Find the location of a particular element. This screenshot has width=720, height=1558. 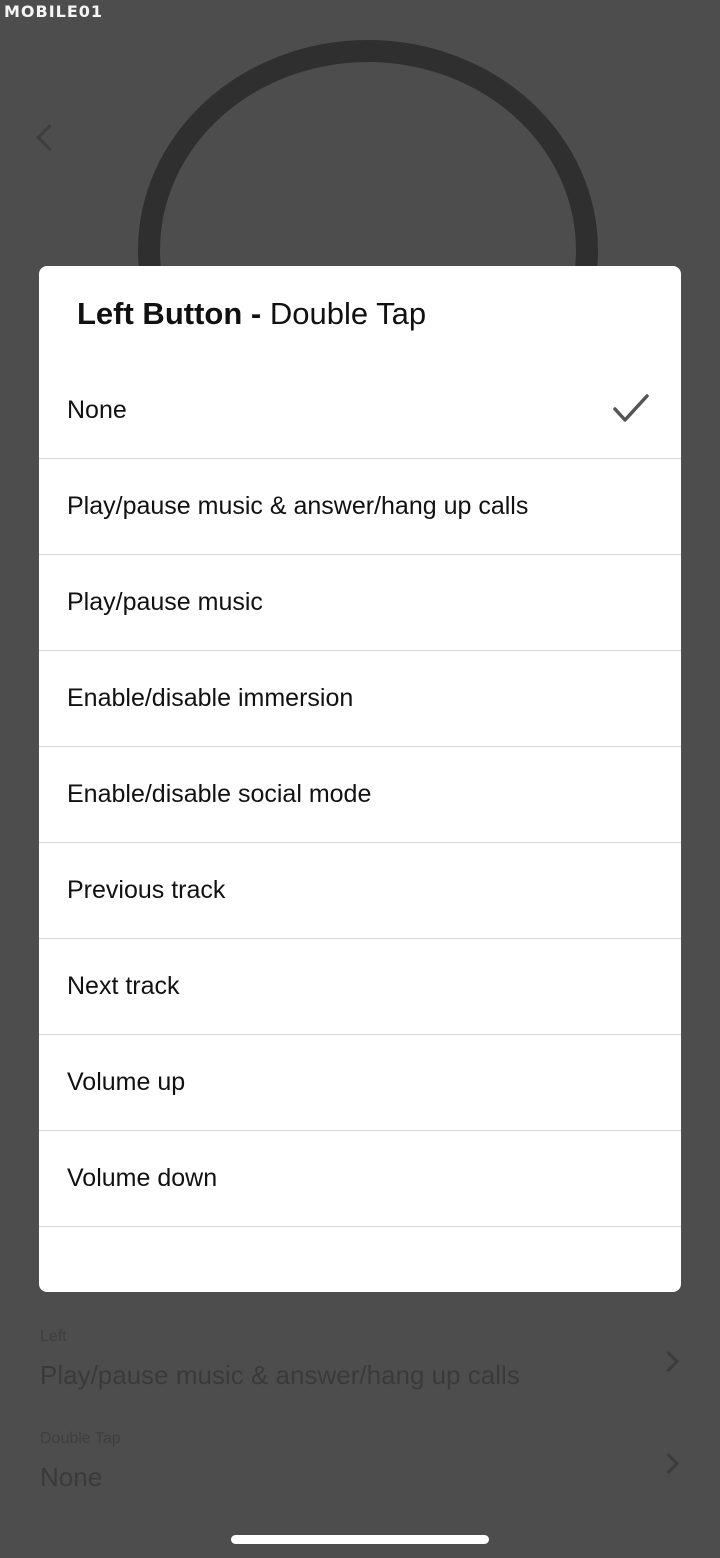

option-volume-up: Volume up is located at coordinates (360, 1083).